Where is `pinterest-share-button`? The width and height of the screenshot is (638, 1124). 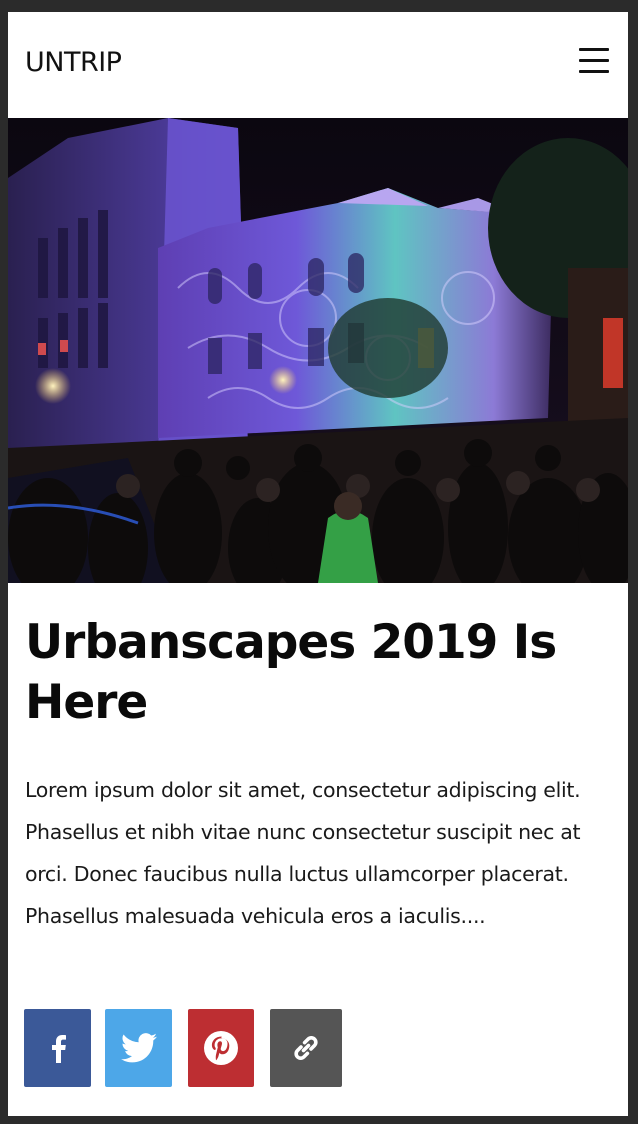 pinterest-share-button is located at coordinates (221, 1048).